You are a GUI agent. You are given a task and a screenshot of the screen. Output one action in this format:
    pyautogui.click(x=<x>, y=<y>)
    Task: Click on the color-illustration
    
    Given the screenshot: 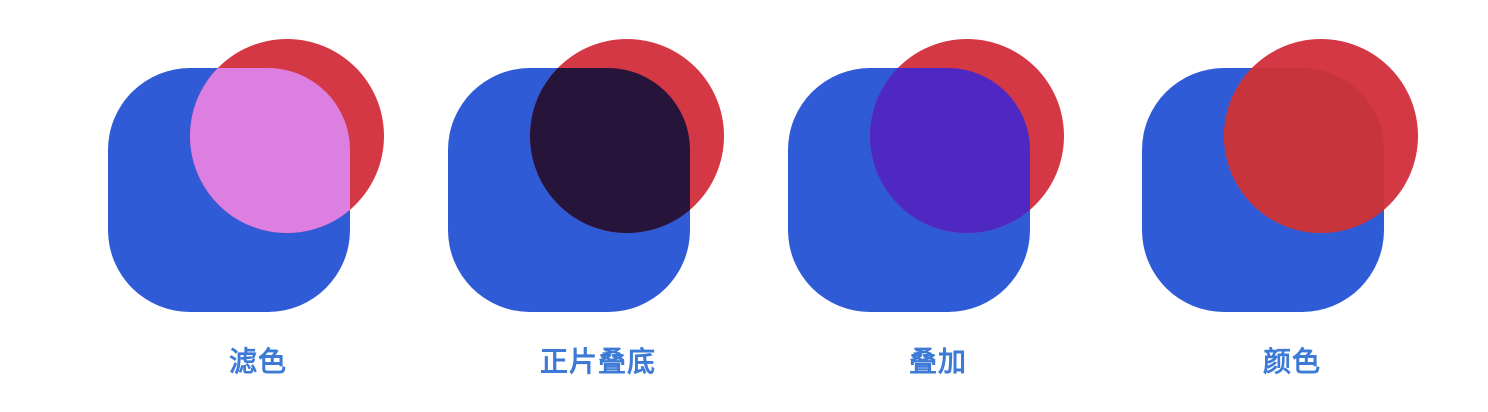 What is the action you would take?
    pyautogui.click(x=1280, y=175)
    